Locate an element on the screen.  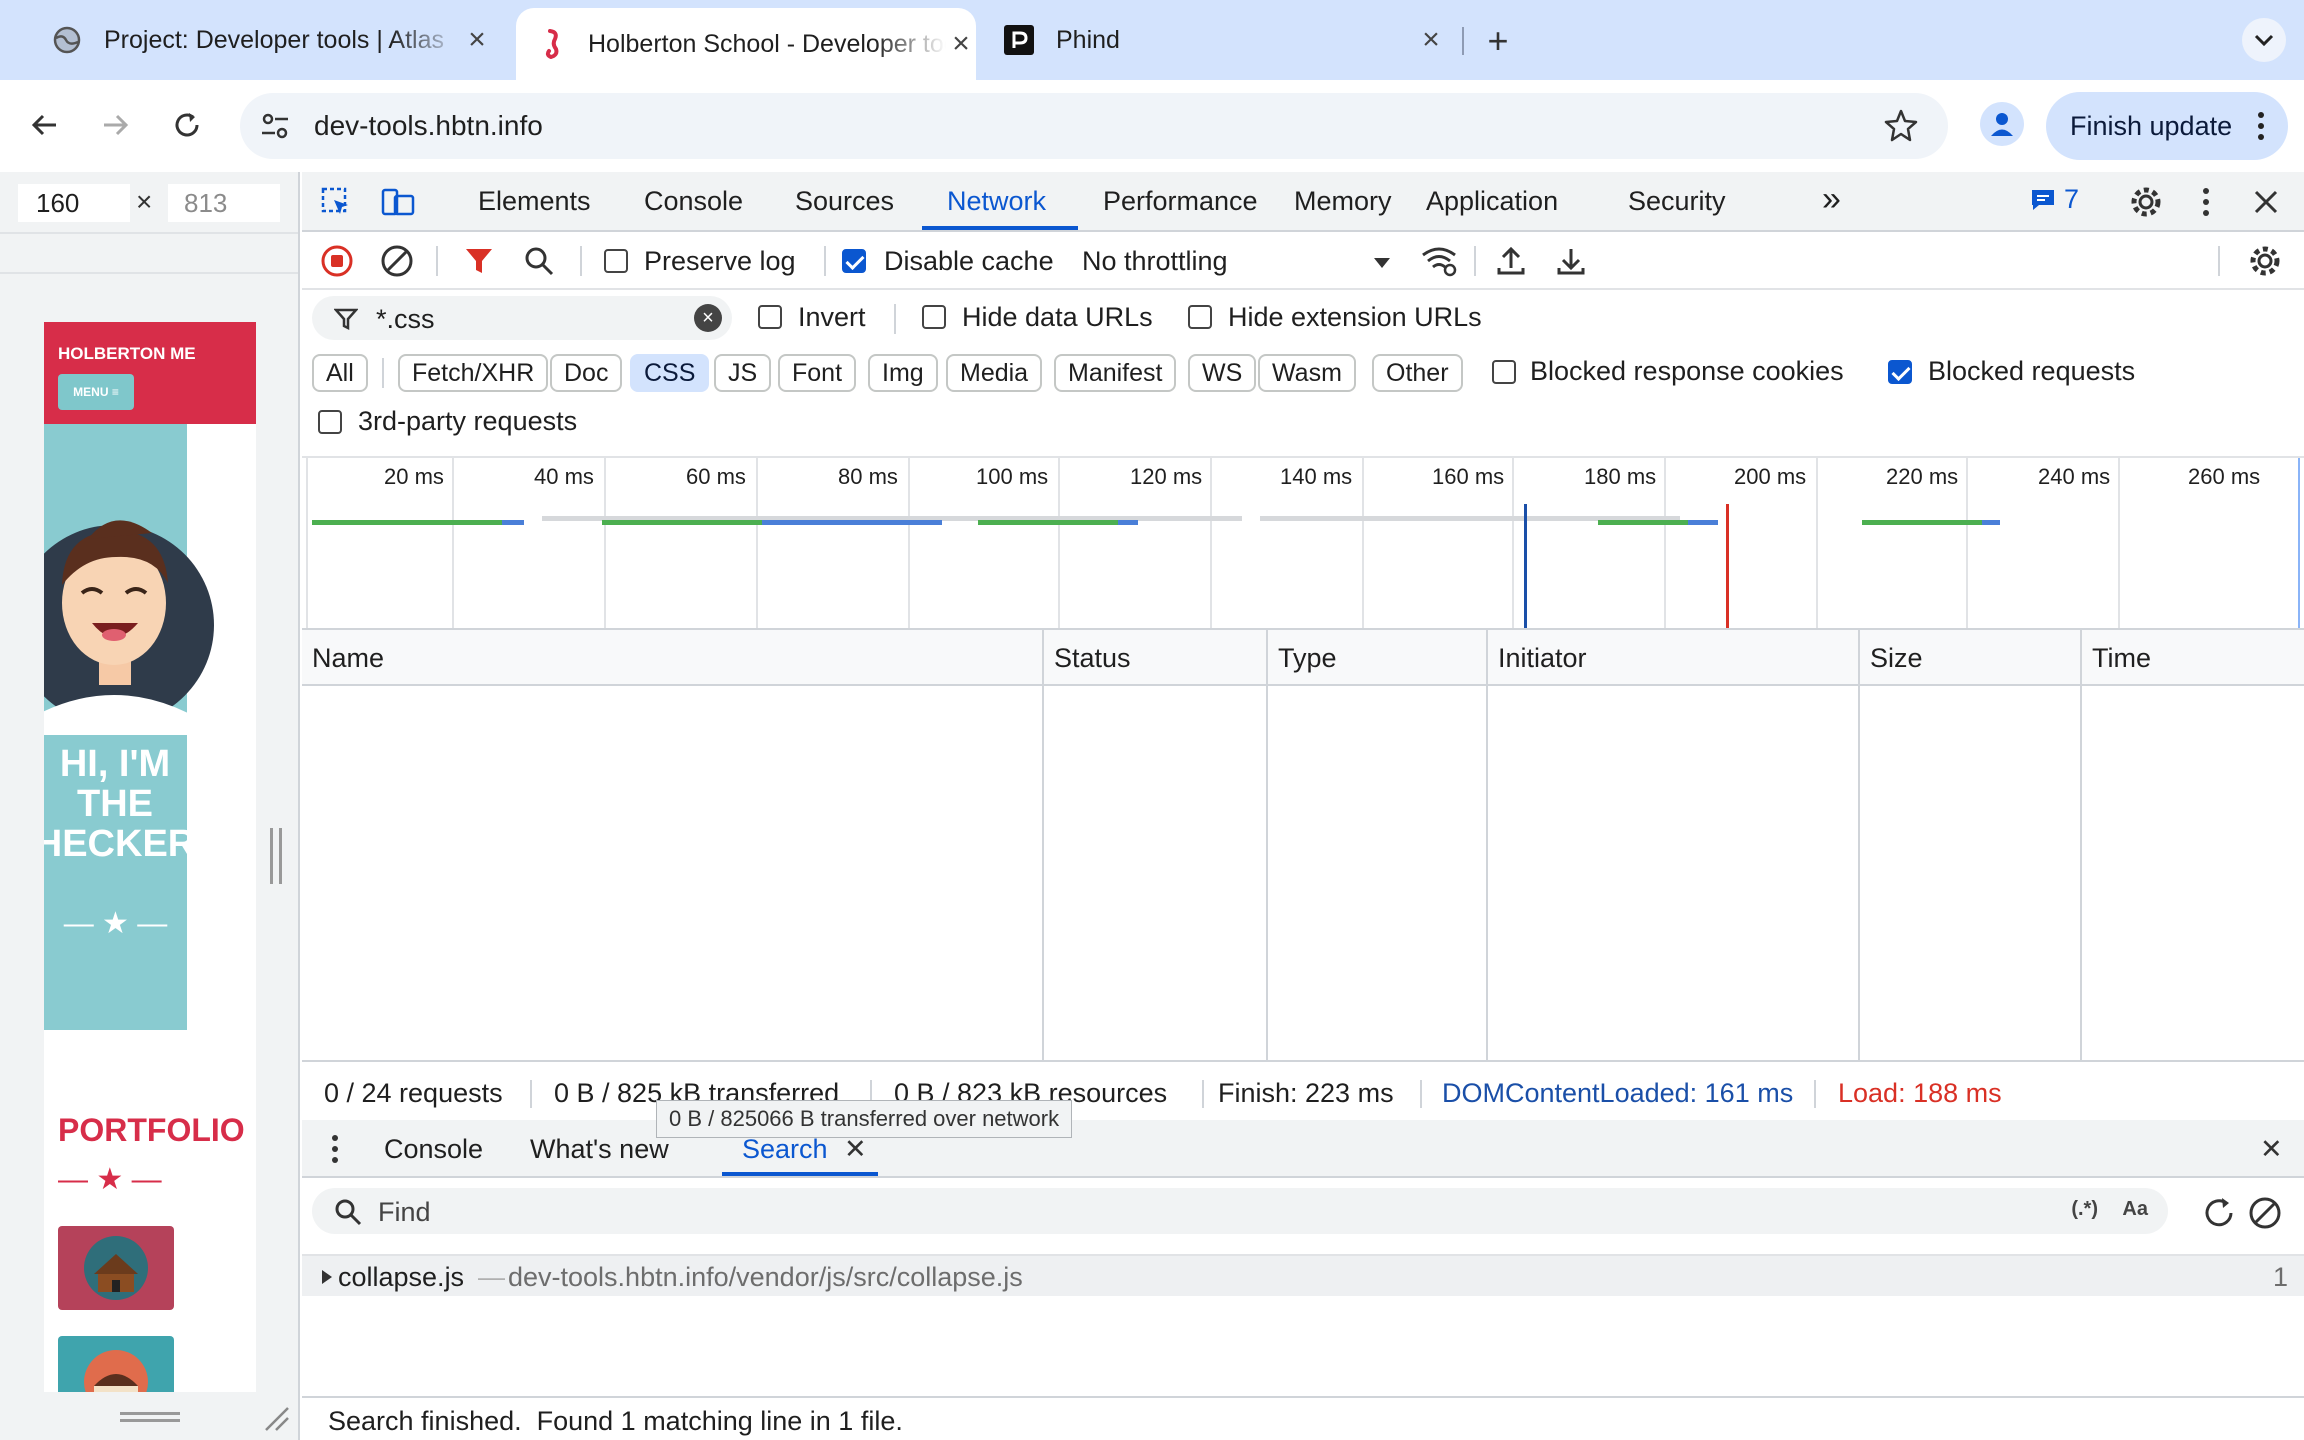
viewport-height-input: 813 is located at coordinates (224, 203).